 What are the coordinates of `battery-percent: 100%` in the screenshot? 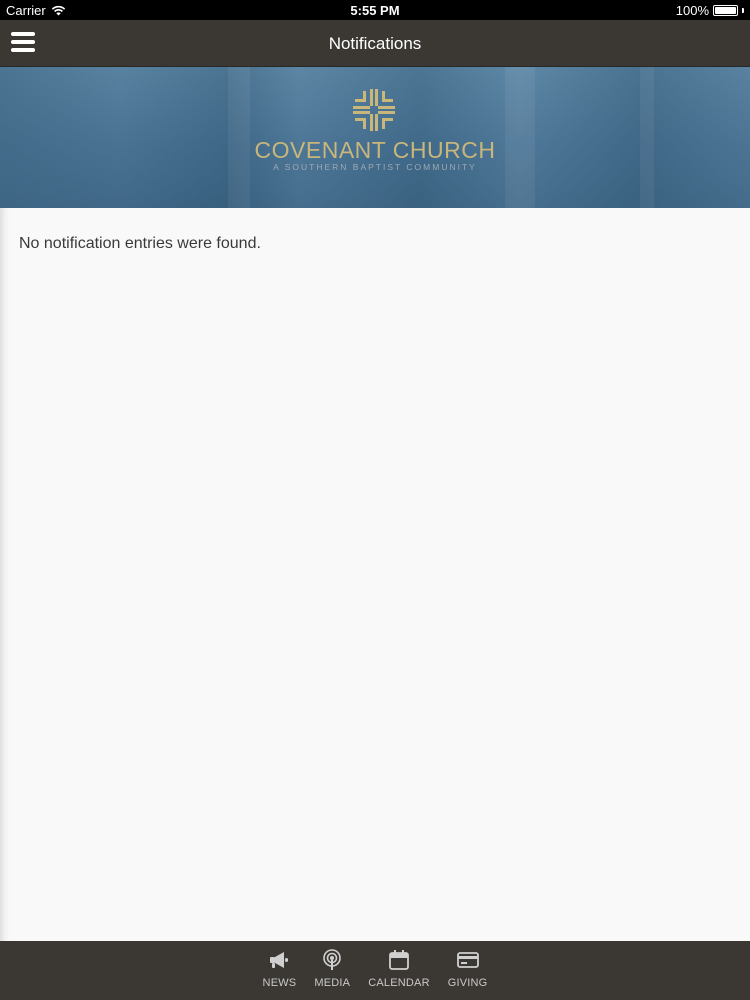 It's located at (692, 10).